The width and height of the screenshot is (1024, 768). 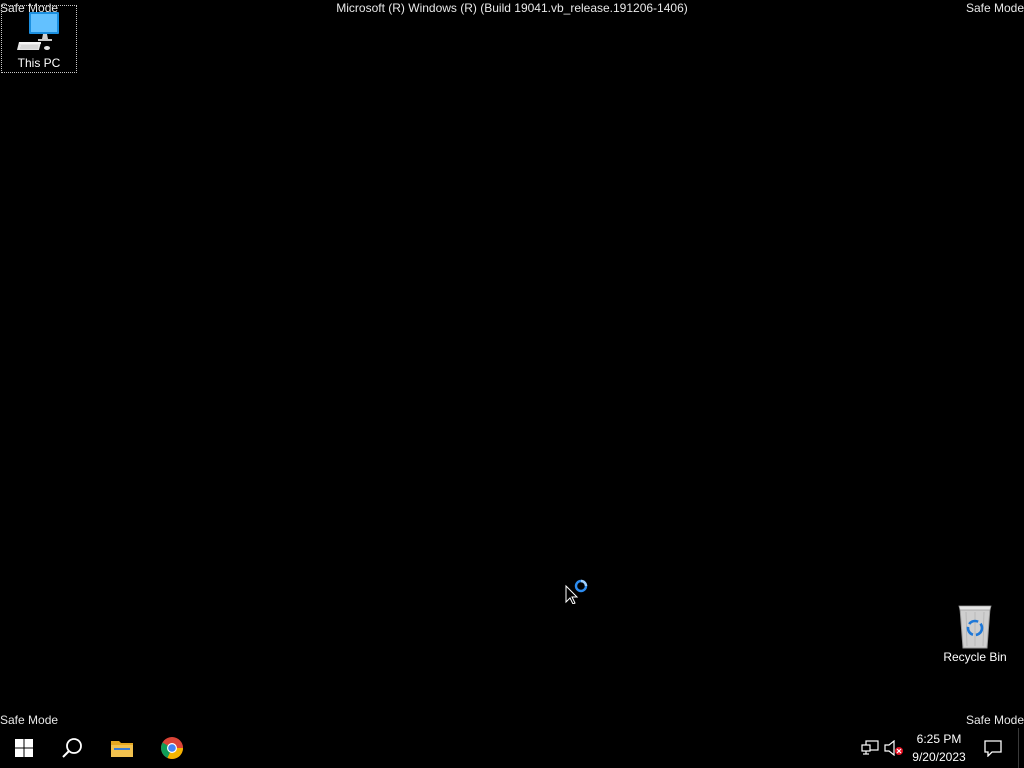 I want to click on safe-mode-label-top-right: Safe Mode, so click(x=994, y=8).